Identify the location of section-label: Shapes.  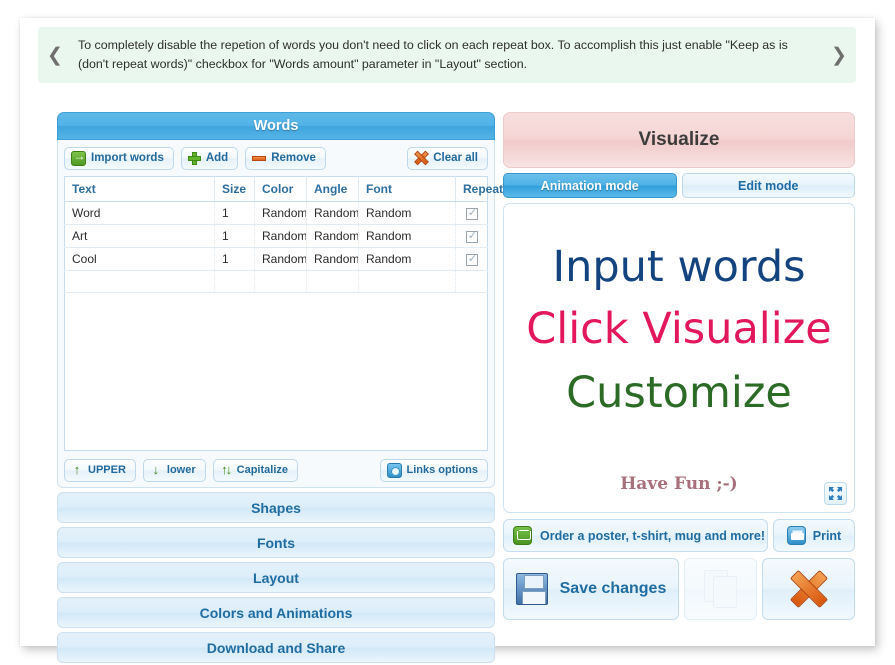
(276, 507).